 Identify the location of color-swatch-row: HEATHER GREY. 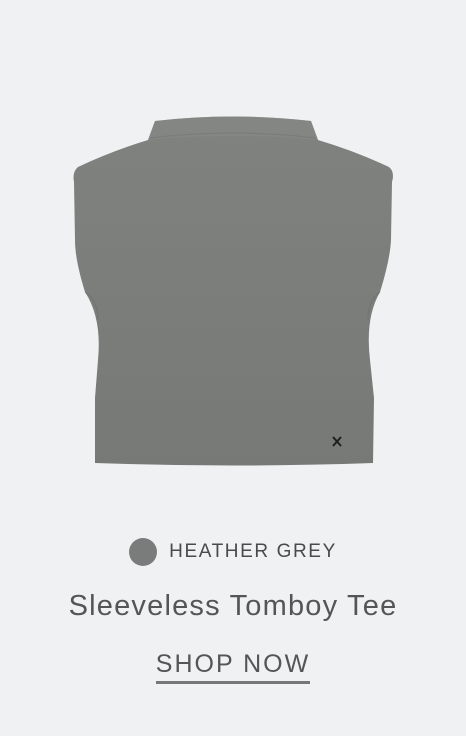
(233, 552).